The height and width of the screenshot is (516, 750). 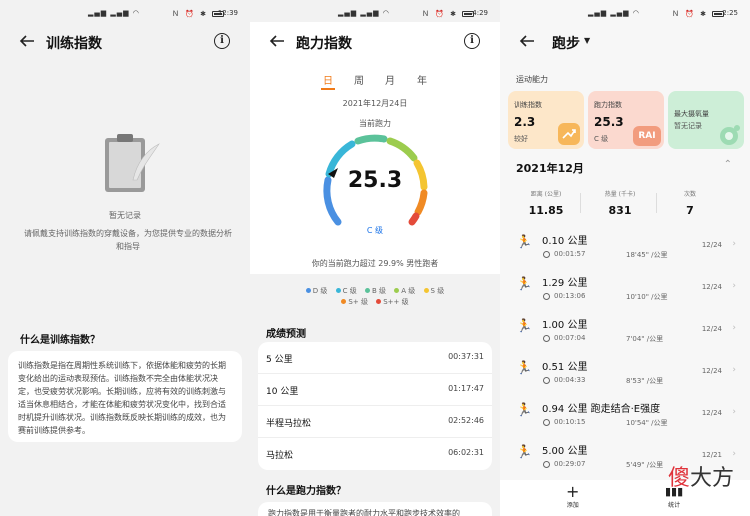 I want to click on month-header: 2021年12月, so click(x=550, y=168).